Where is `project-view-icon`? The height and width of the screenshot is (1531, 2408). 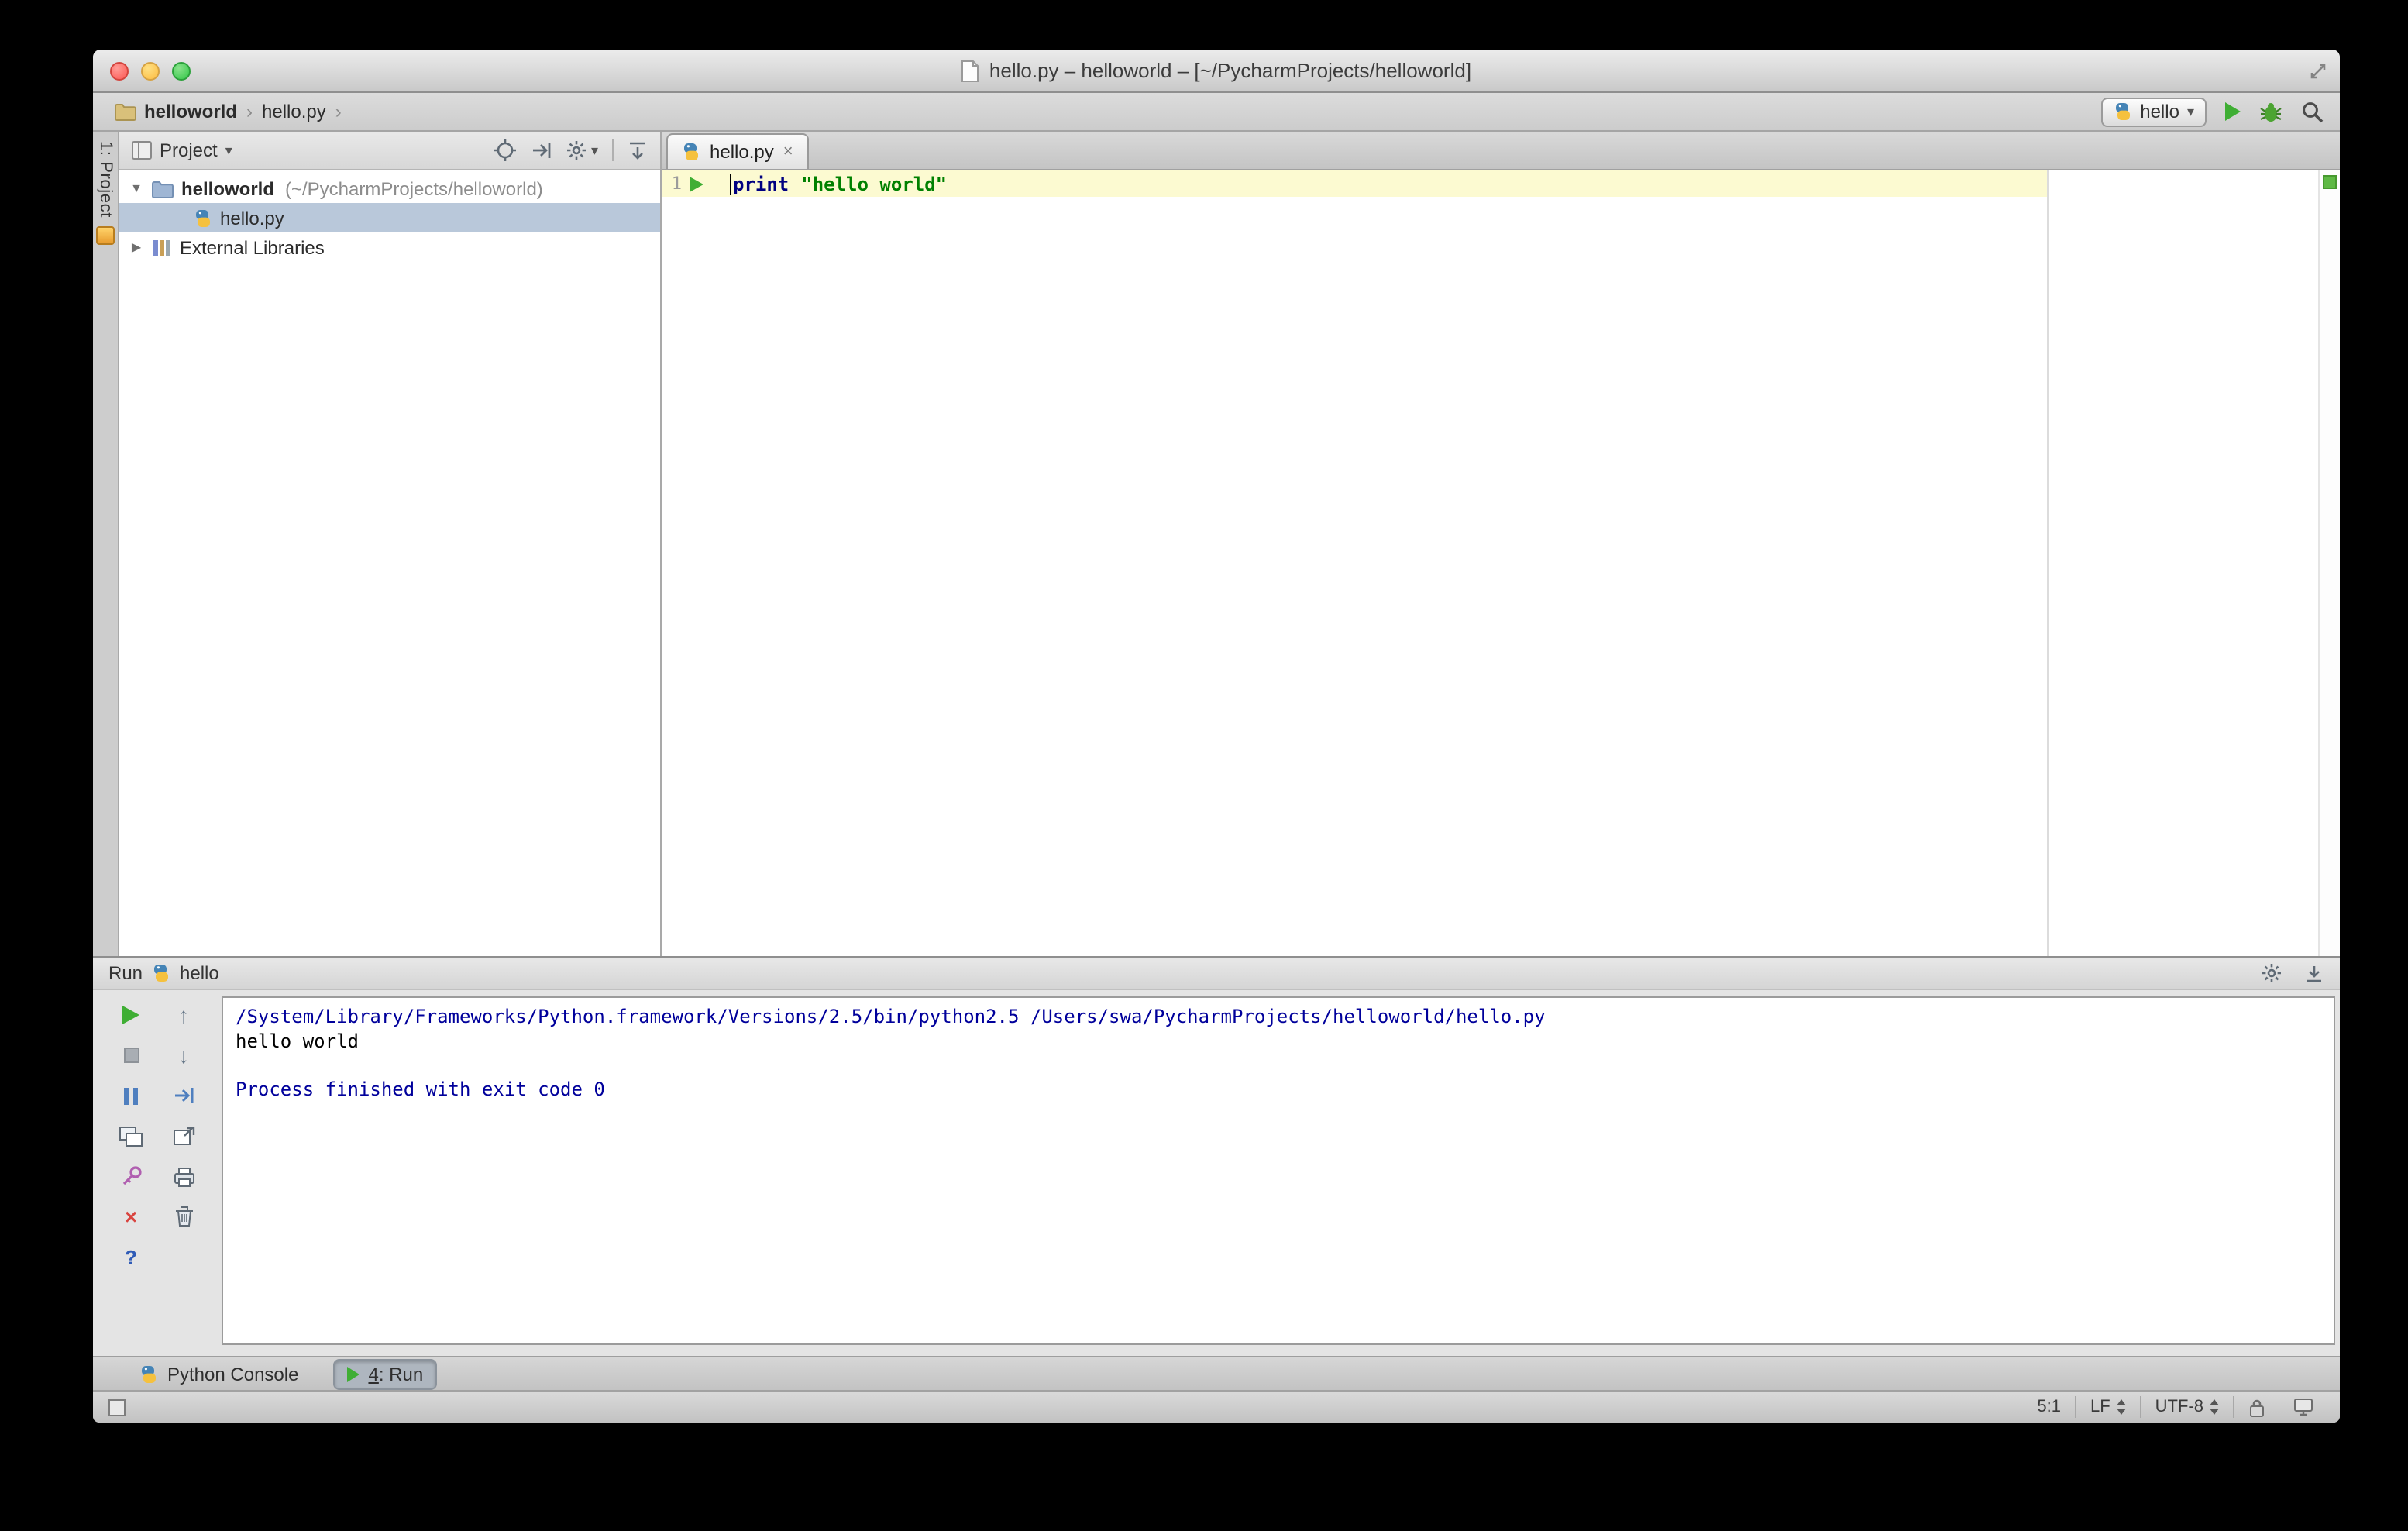 project-view-icon is located at coordinates (142, 150).